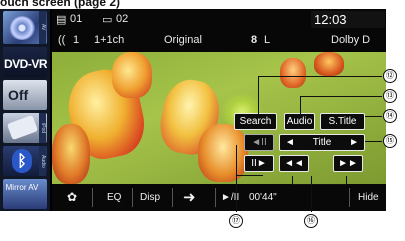 The image size is (405, 241). I want to click on source-dvd-vr-button: DVD-VR, so click(25, 62).